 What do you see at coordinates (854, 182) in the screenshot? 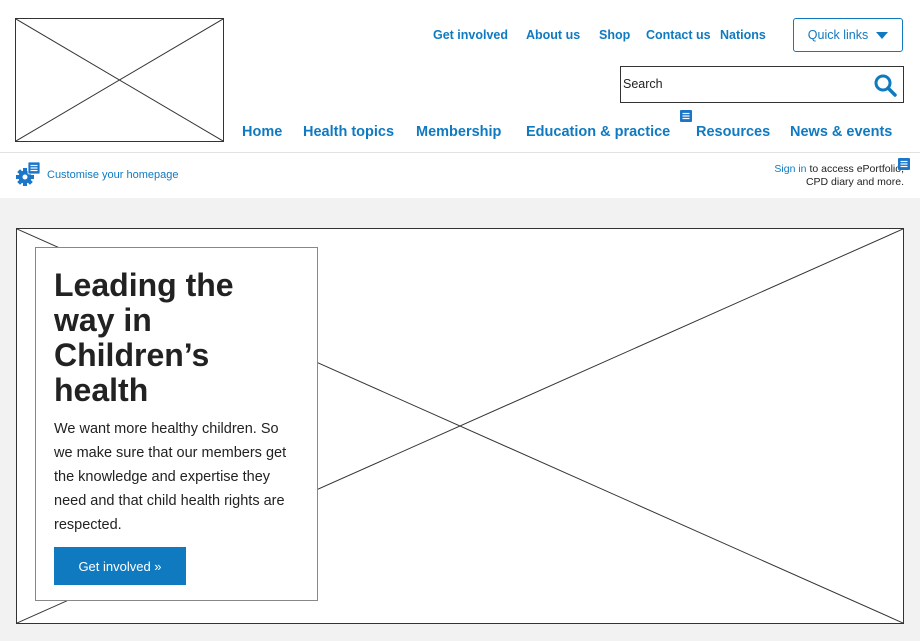
I see `sign-in-line2: CPD diary and more.` at bounding box center [854, 182].